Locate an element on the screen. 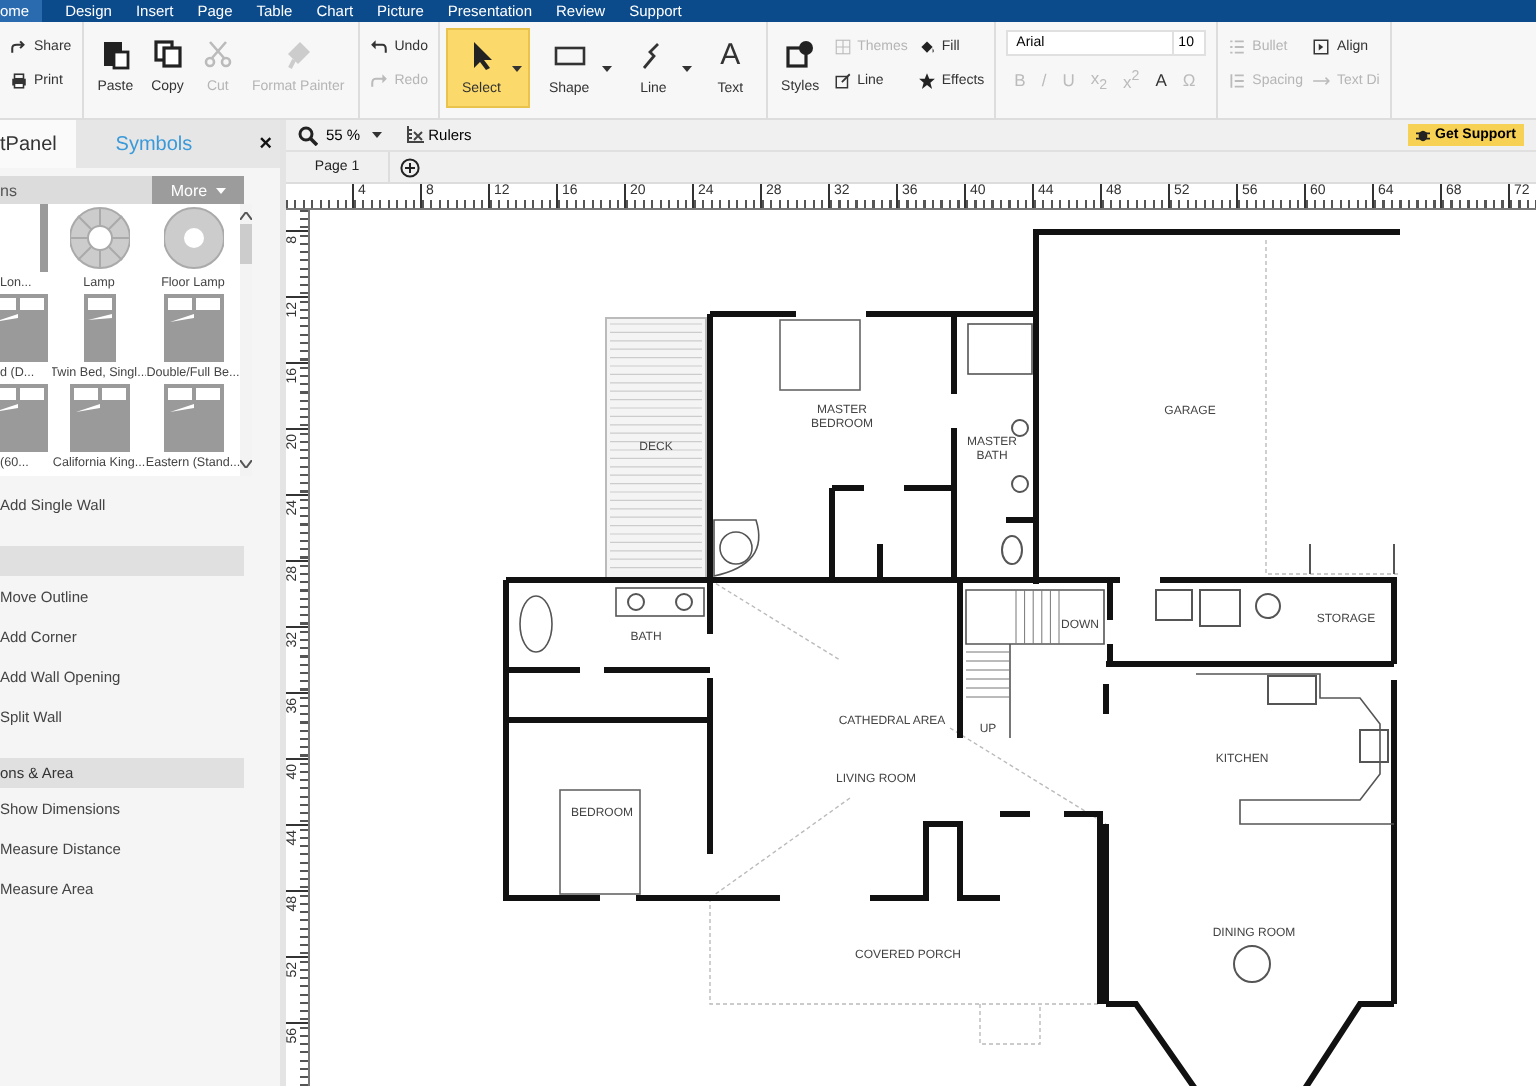 Image resolution: width=1536 pixels, height=1086 pixels. paint-bucket-icon is located at coordinates (926, 47).